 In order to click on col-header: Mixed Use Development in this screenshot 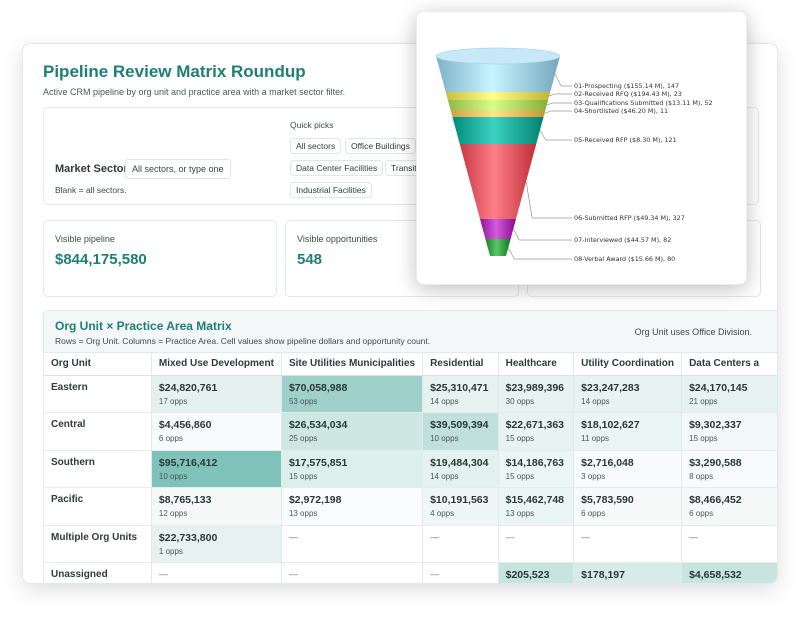, I will do `click(216, 364)`.